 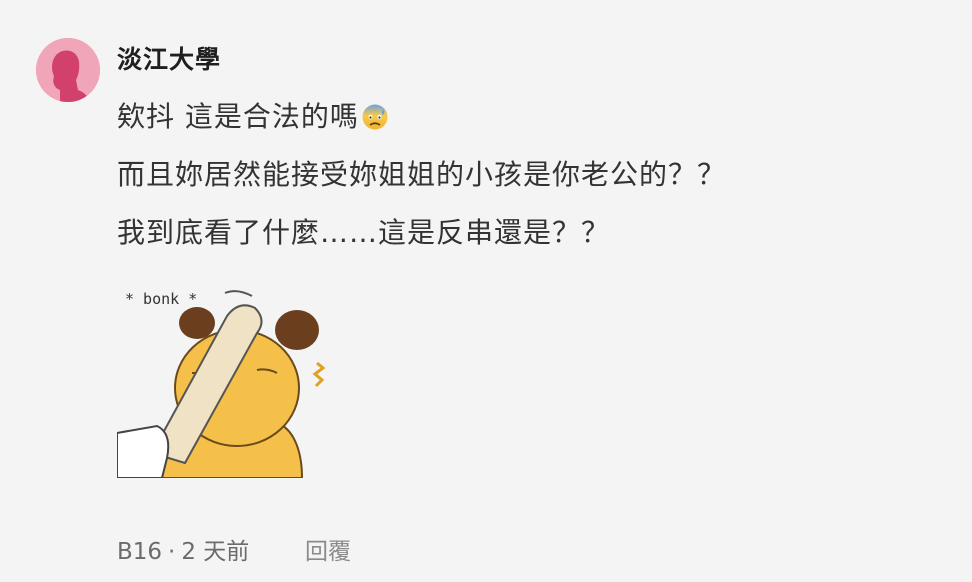 What do you see at coordinates (215, 552) in the screenshot?
I see `post-time: 2 天前` at bounding box center [215, 552].